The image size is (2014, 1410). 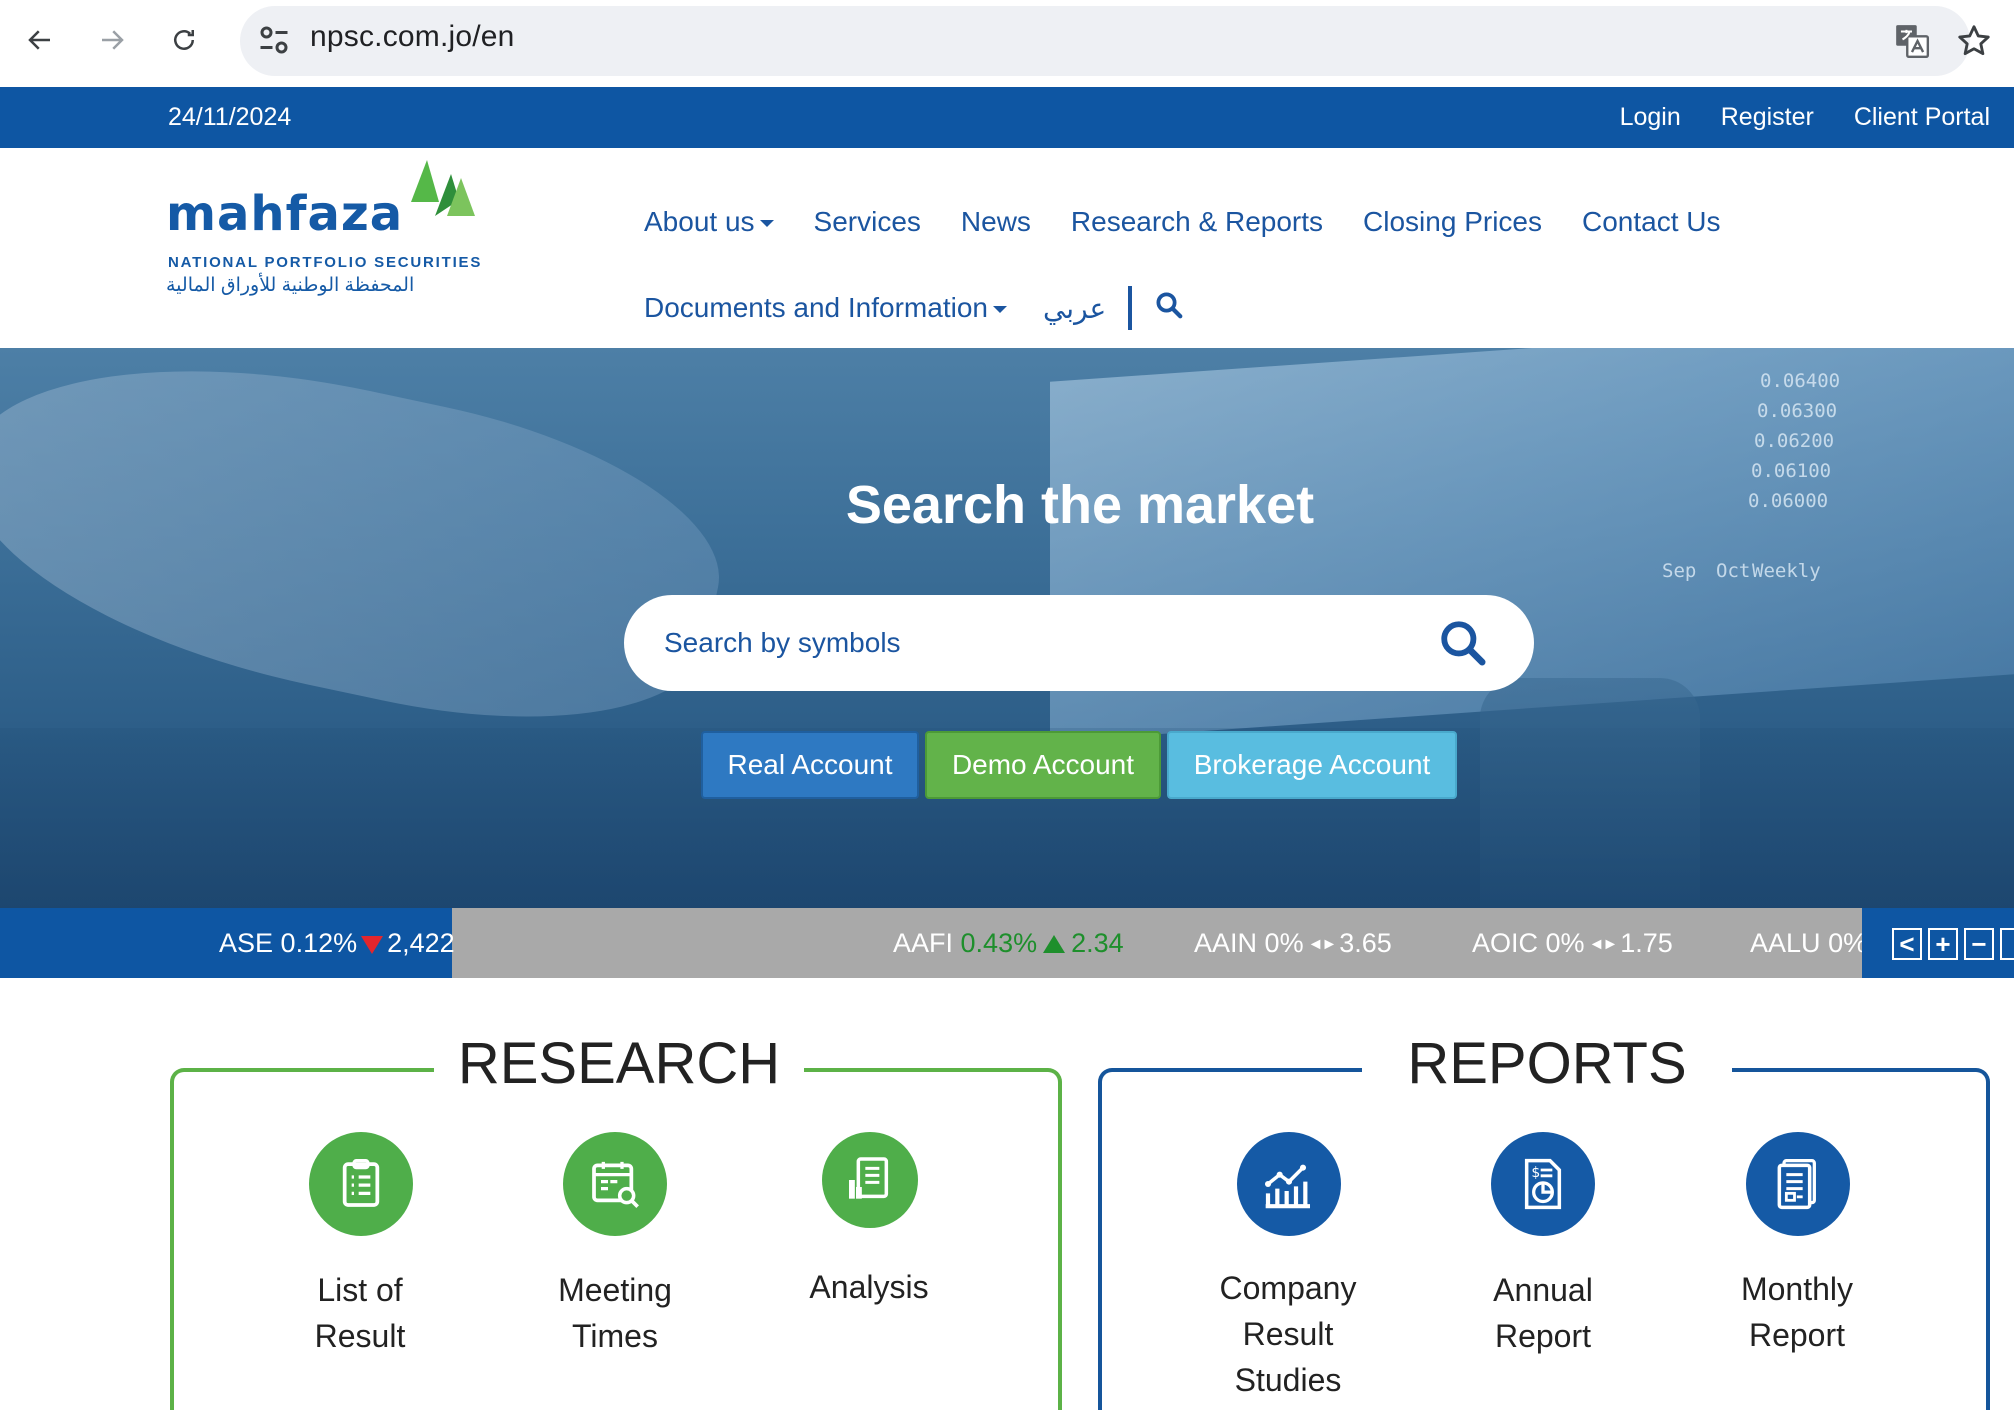 I want to click on label-line: Studies, so click(x=1288, y=1380).